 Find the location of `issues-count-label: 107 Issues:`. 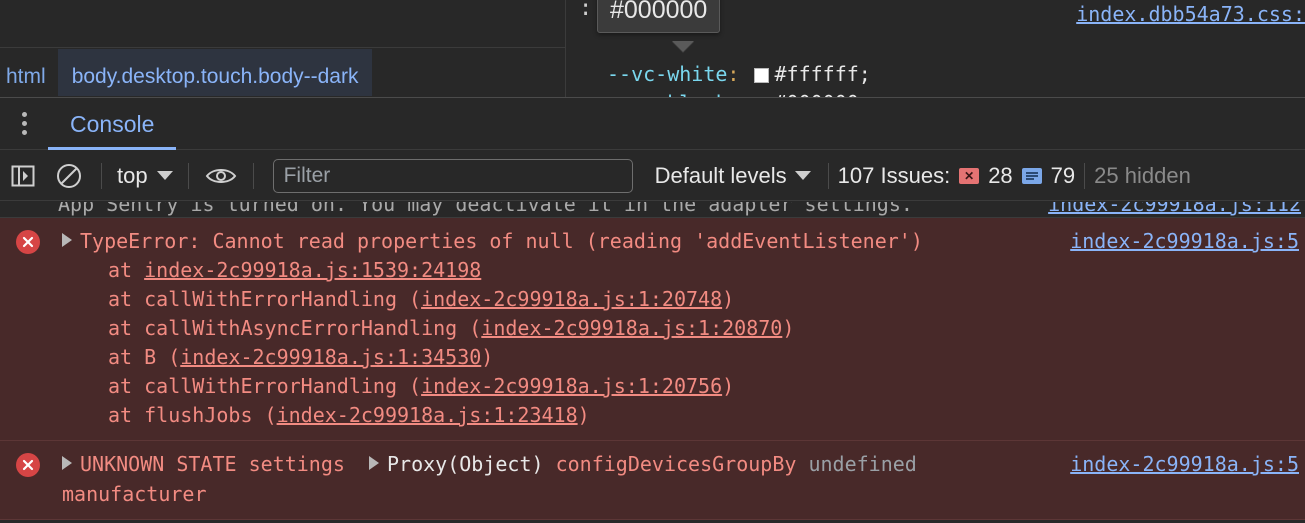

issues-count-label: 107 Issues: is located at coordinates (894, 175).